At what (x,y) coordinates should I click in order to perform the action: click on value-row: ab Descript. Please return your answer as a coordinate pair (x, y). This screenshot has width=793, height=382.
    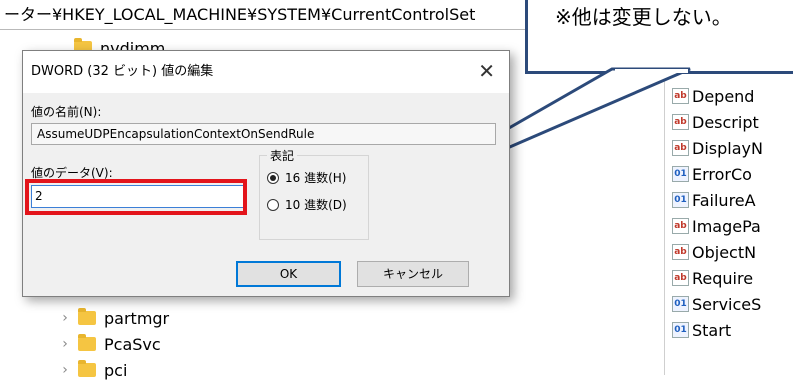
    Looking at the image, I should click on (715, 122).